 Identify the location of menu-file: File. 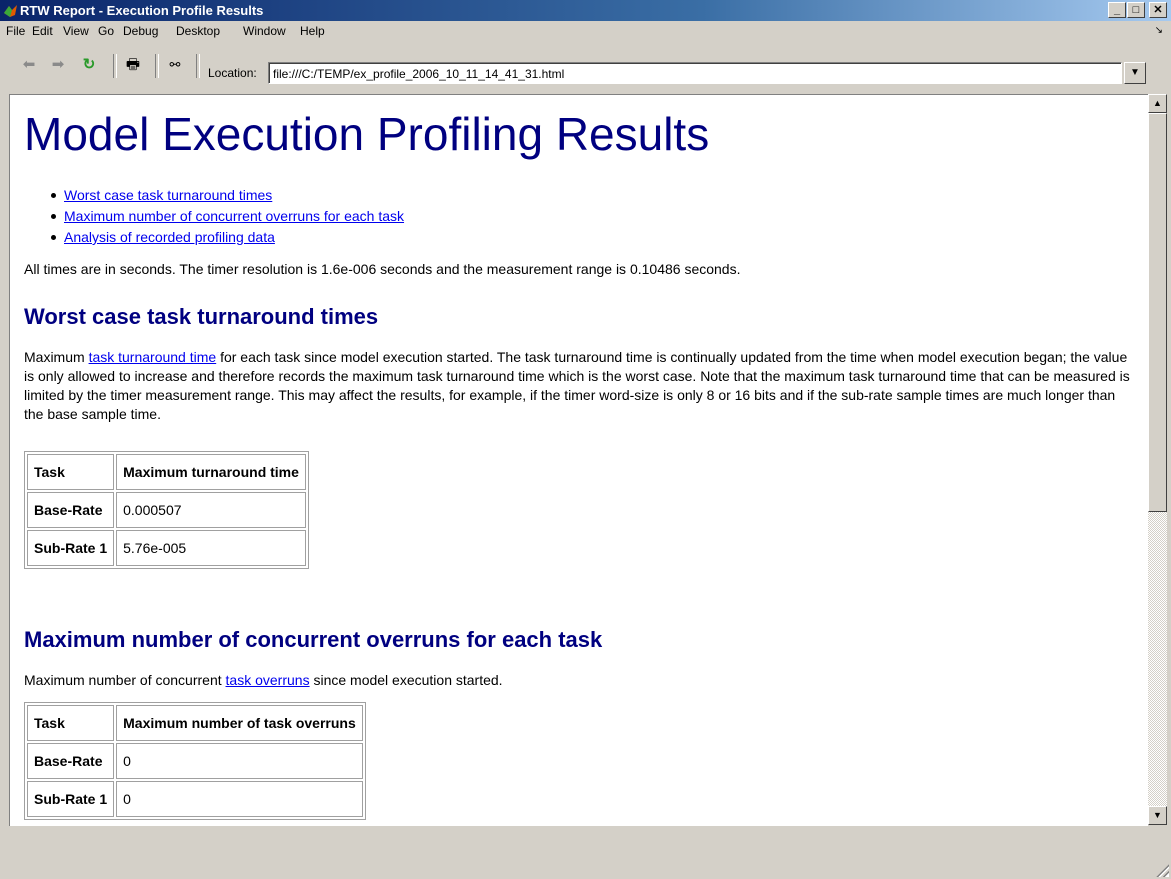
(15, 31).